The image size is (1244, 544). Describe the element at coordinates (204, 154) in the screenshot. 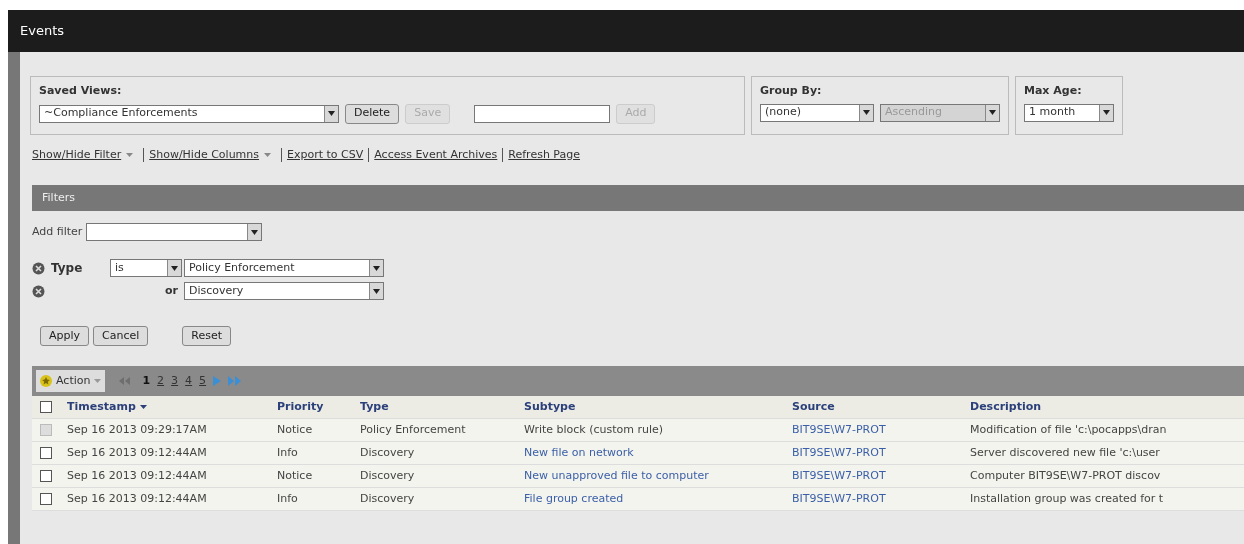

I see `toolbar-link: Show/Hide Columns` at that location.